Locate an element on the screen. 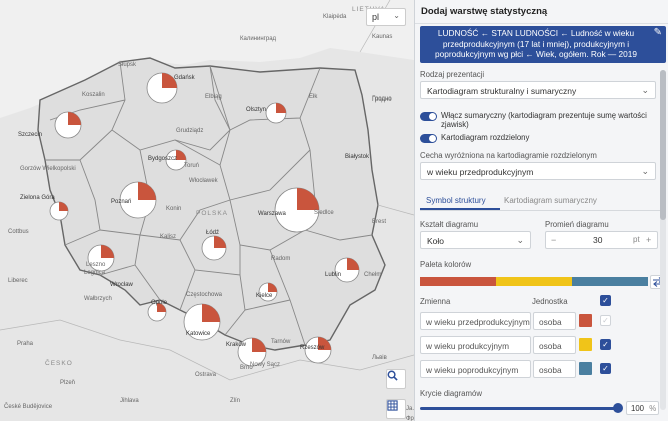 This screenshot has width=668, height=421. city-label: Białystok is located at coordinates (357, 157).